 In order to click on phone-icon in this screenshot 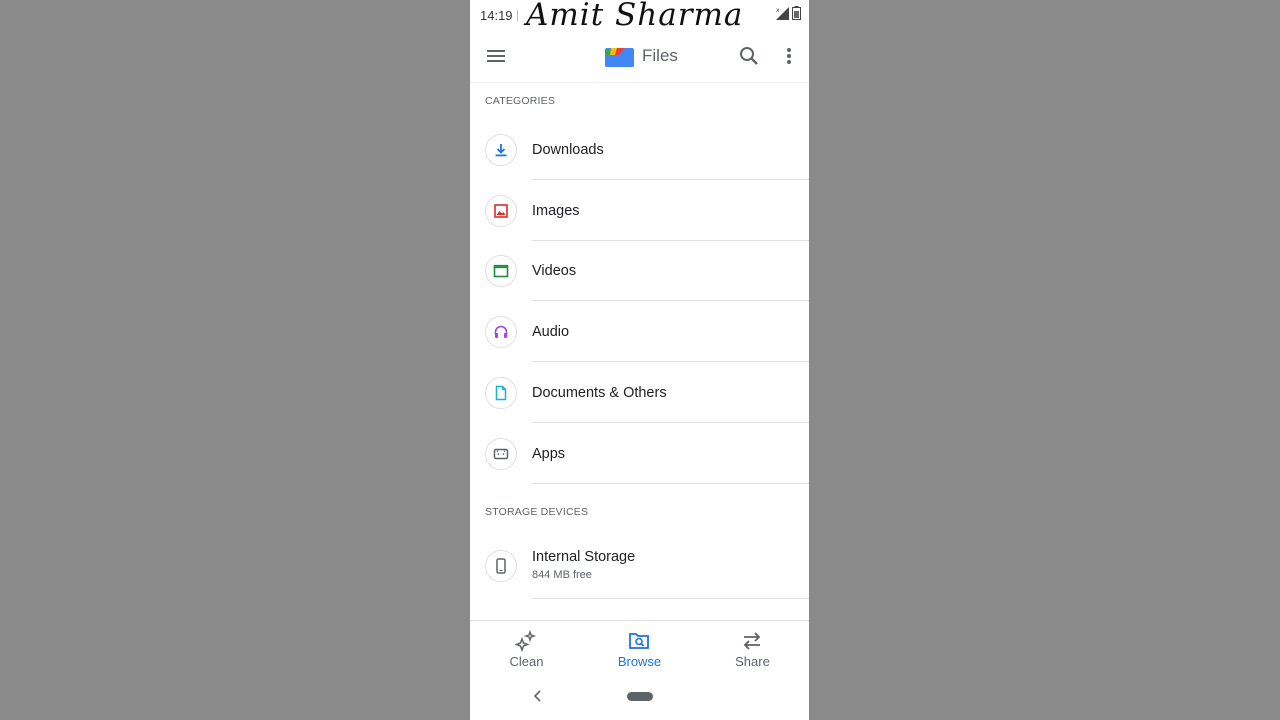, I will do `click(501, 566)`.